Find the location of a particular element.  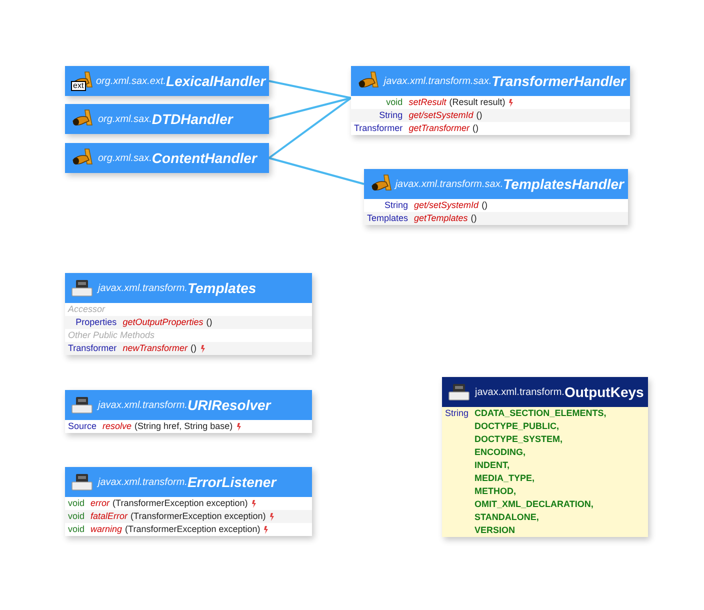

constant-name: CDATA_SECTION_ELEMENTS, is located at coordinates (541, 413).